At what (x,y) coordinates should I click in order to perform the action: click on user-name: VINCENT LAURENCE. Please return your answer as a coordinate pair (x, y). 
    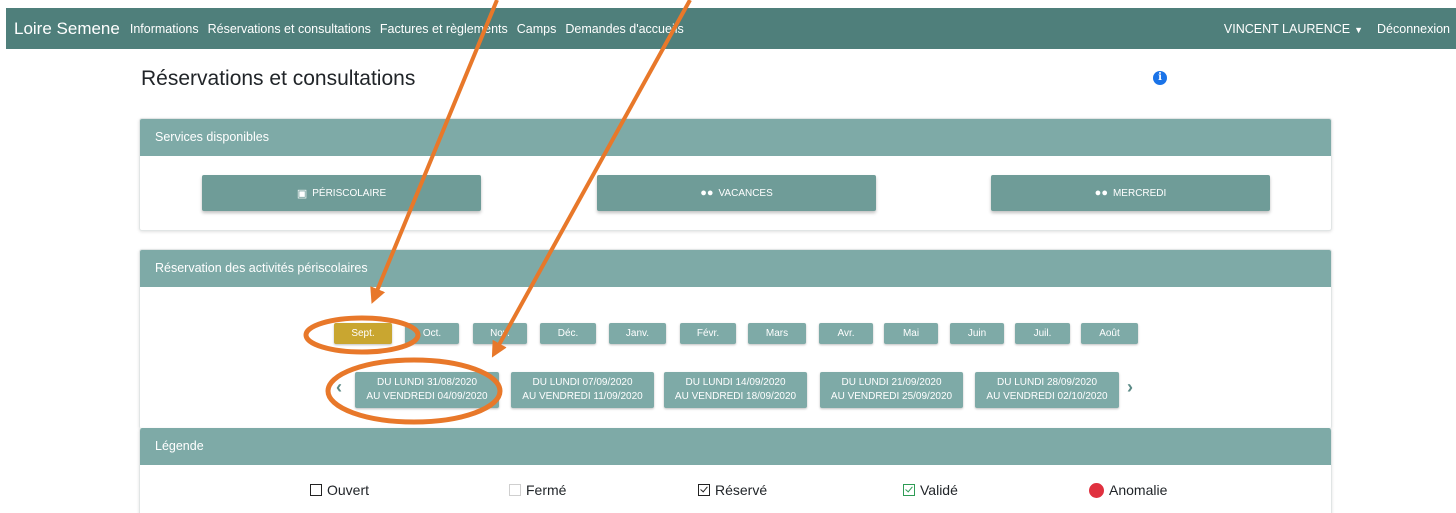
    Looking at the image, I should click on (1287, 28).